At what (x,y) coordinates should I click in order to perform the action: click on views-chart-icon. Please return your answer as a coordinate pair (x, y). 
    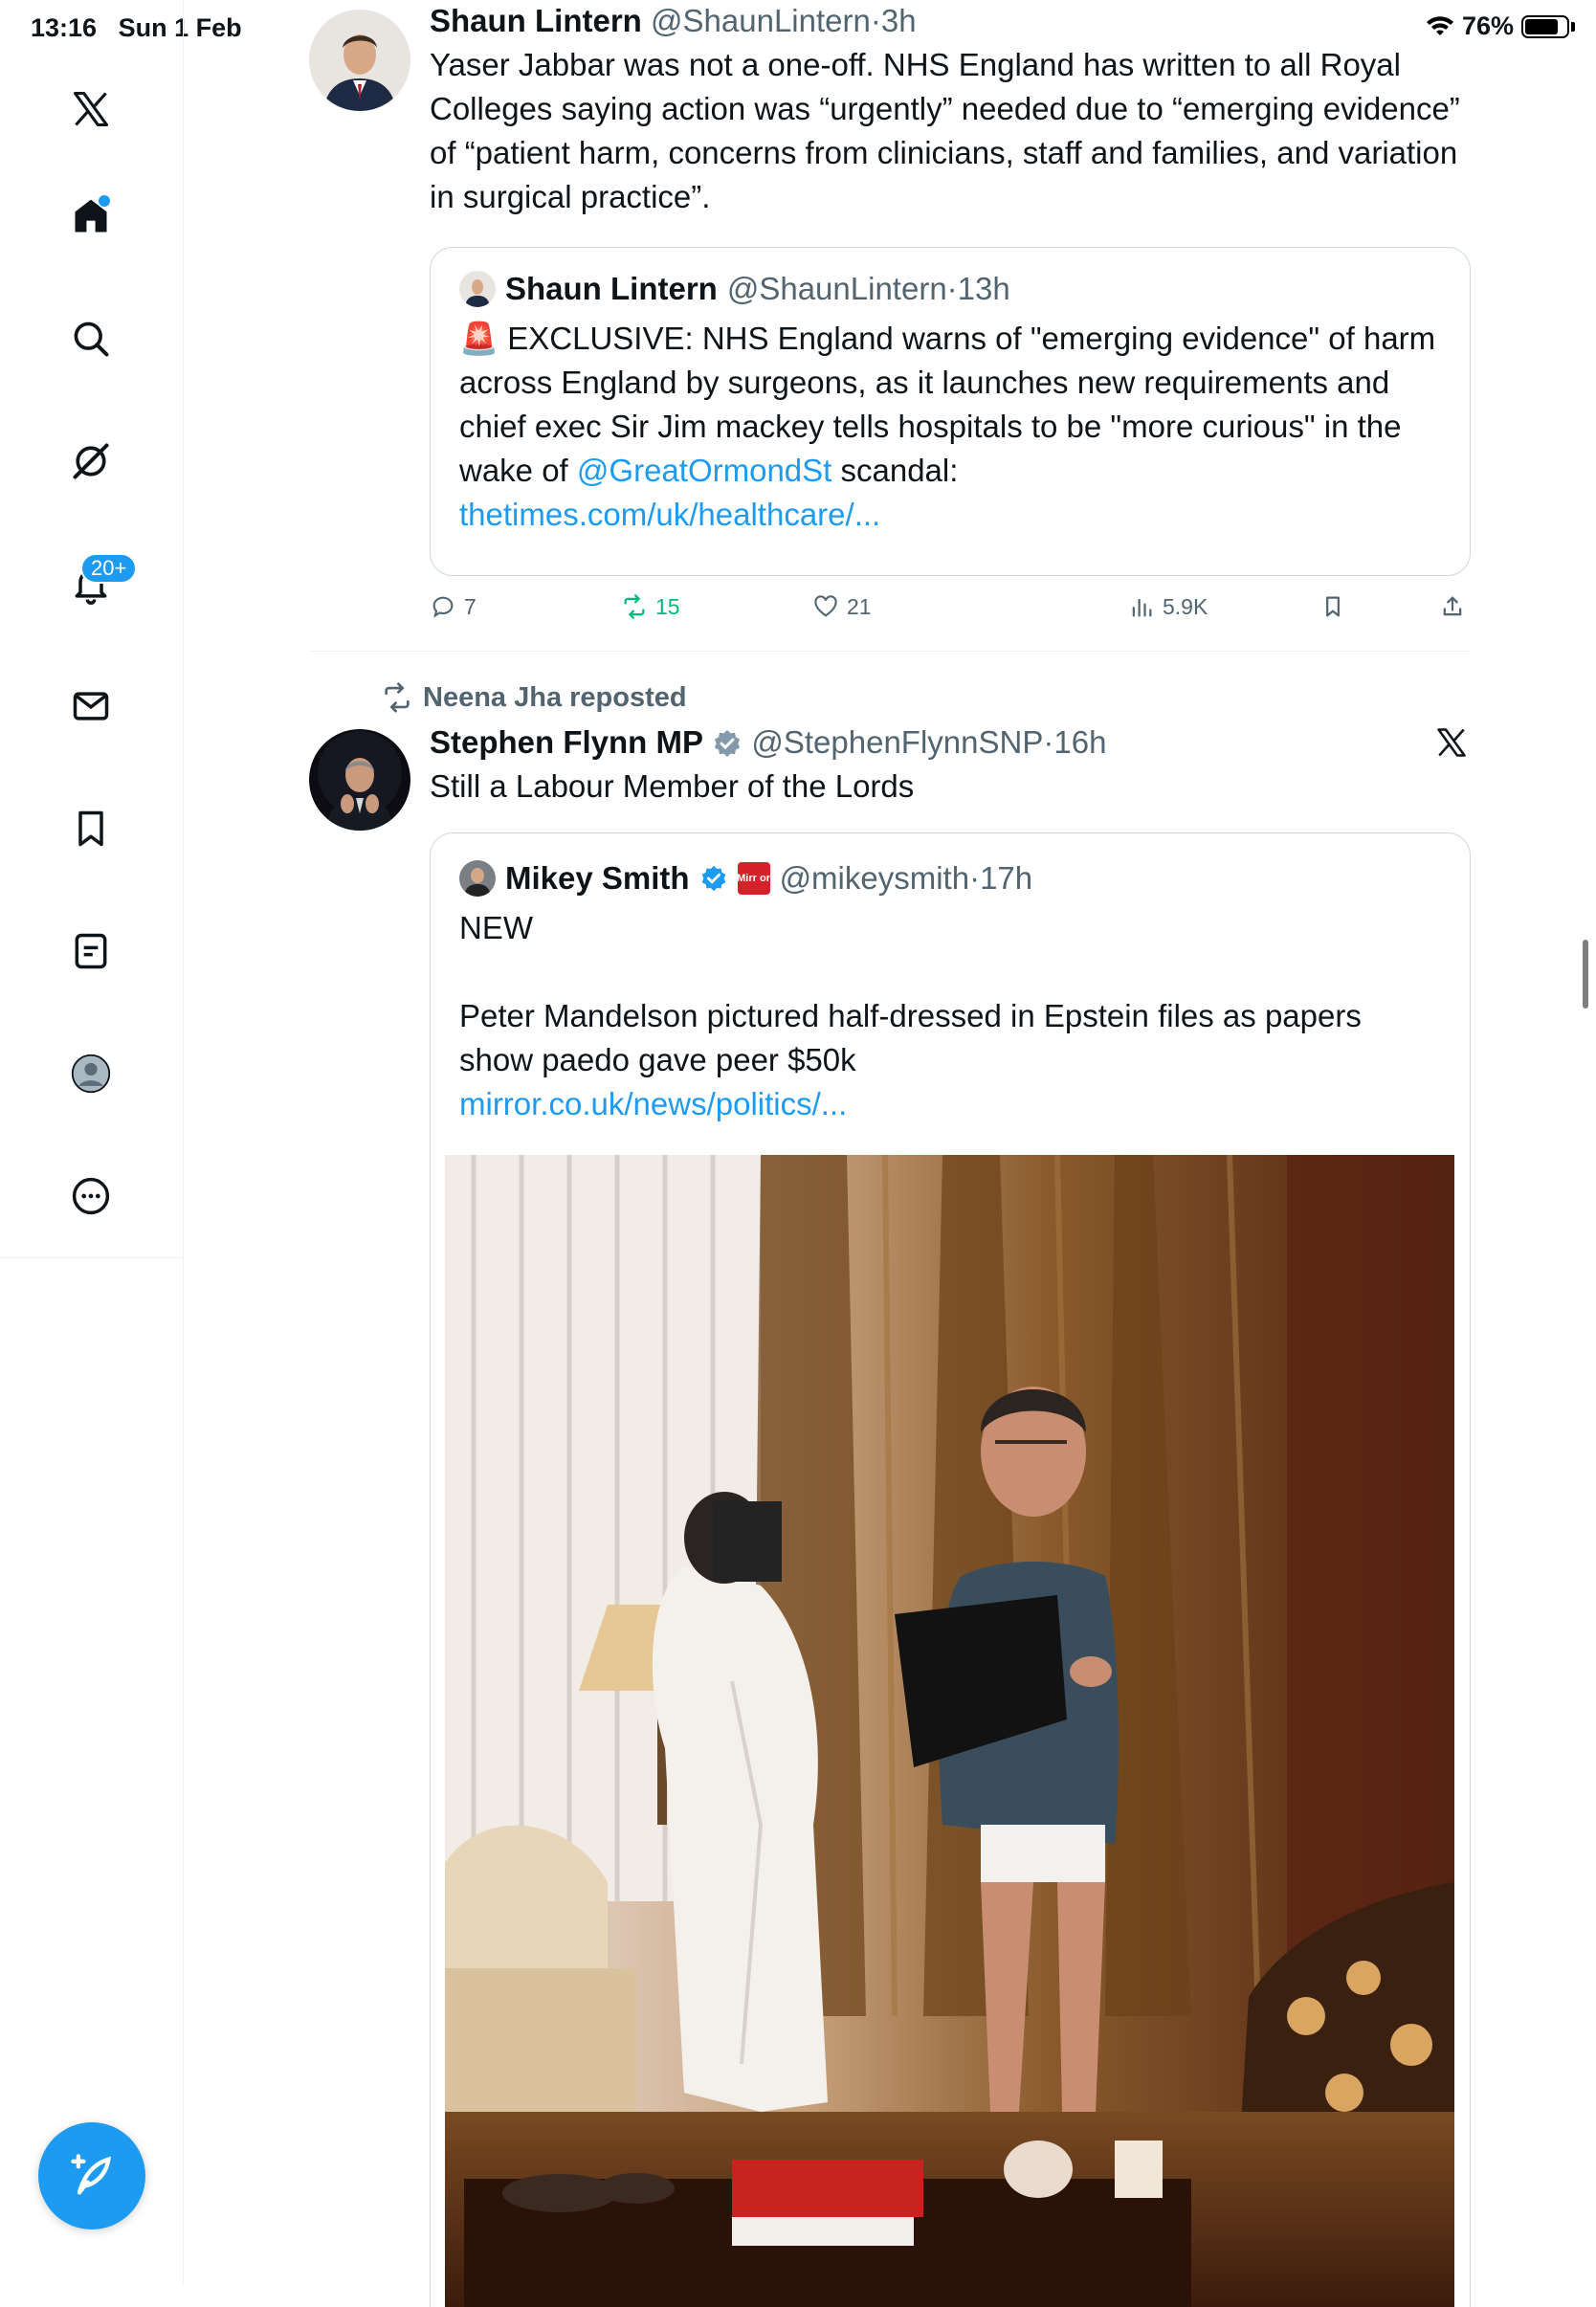
    Looking at the image, I should click on (1142, 607).